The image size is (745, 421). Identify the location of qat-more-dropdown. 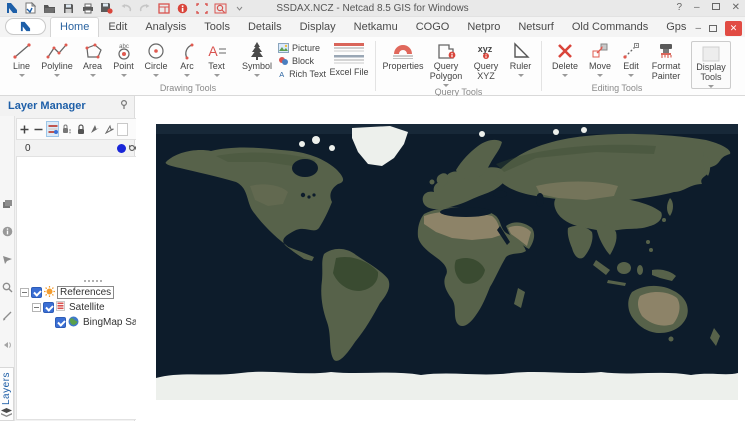
(239, 8).